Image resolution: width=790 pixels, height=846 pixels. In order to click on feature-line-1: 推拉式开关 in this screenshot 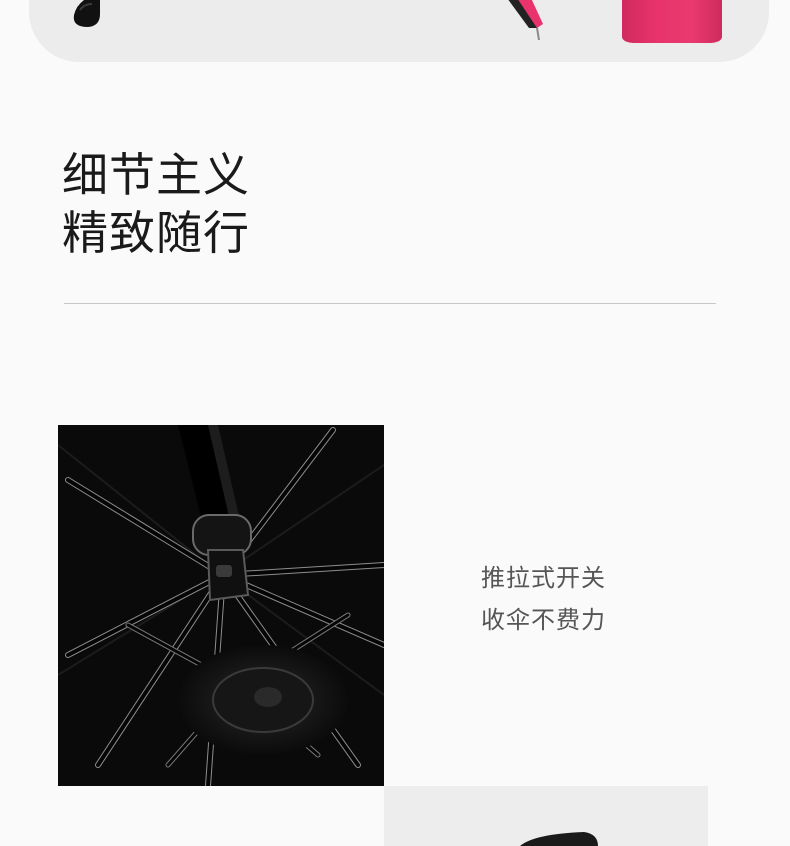, I will do `click(543, 578)`.